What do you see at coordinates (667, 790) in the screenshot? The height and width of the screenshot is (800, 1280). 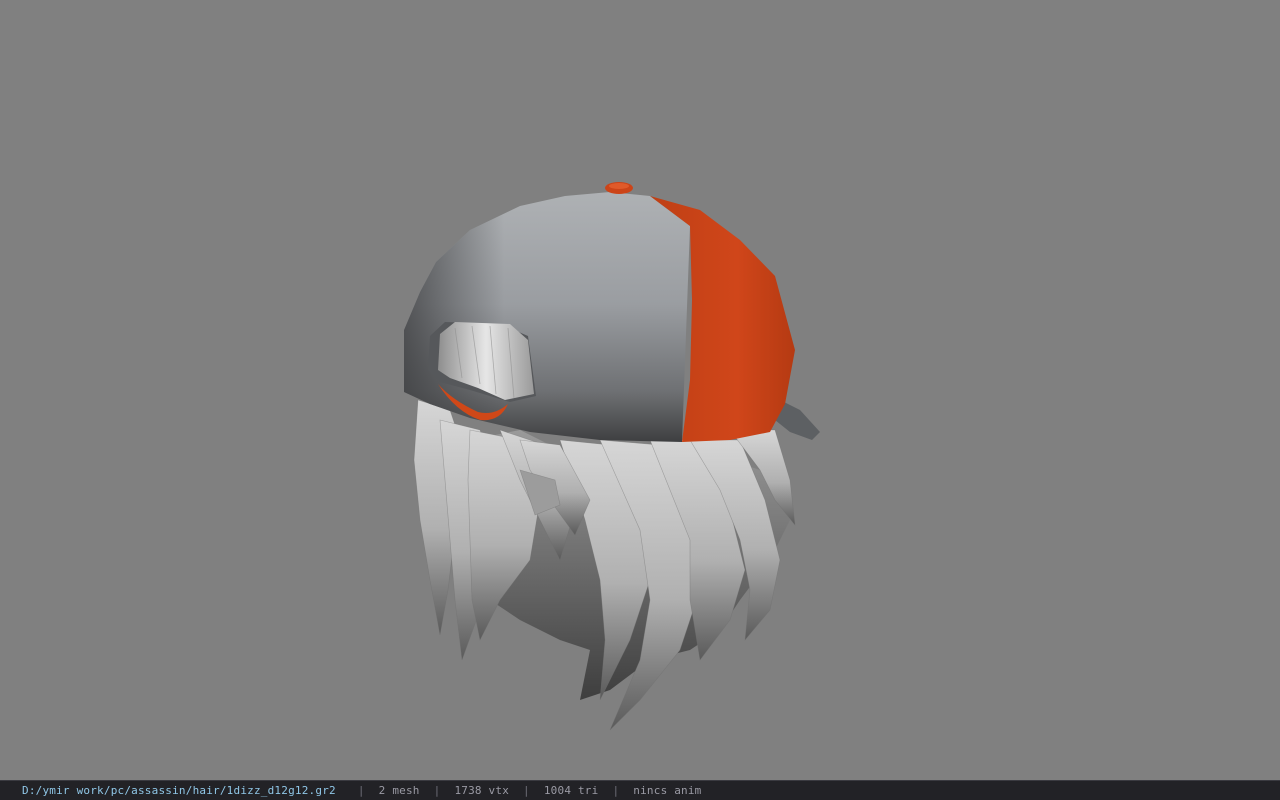 I see `anim-status: nincs anim` at bounding box center [667, 790].